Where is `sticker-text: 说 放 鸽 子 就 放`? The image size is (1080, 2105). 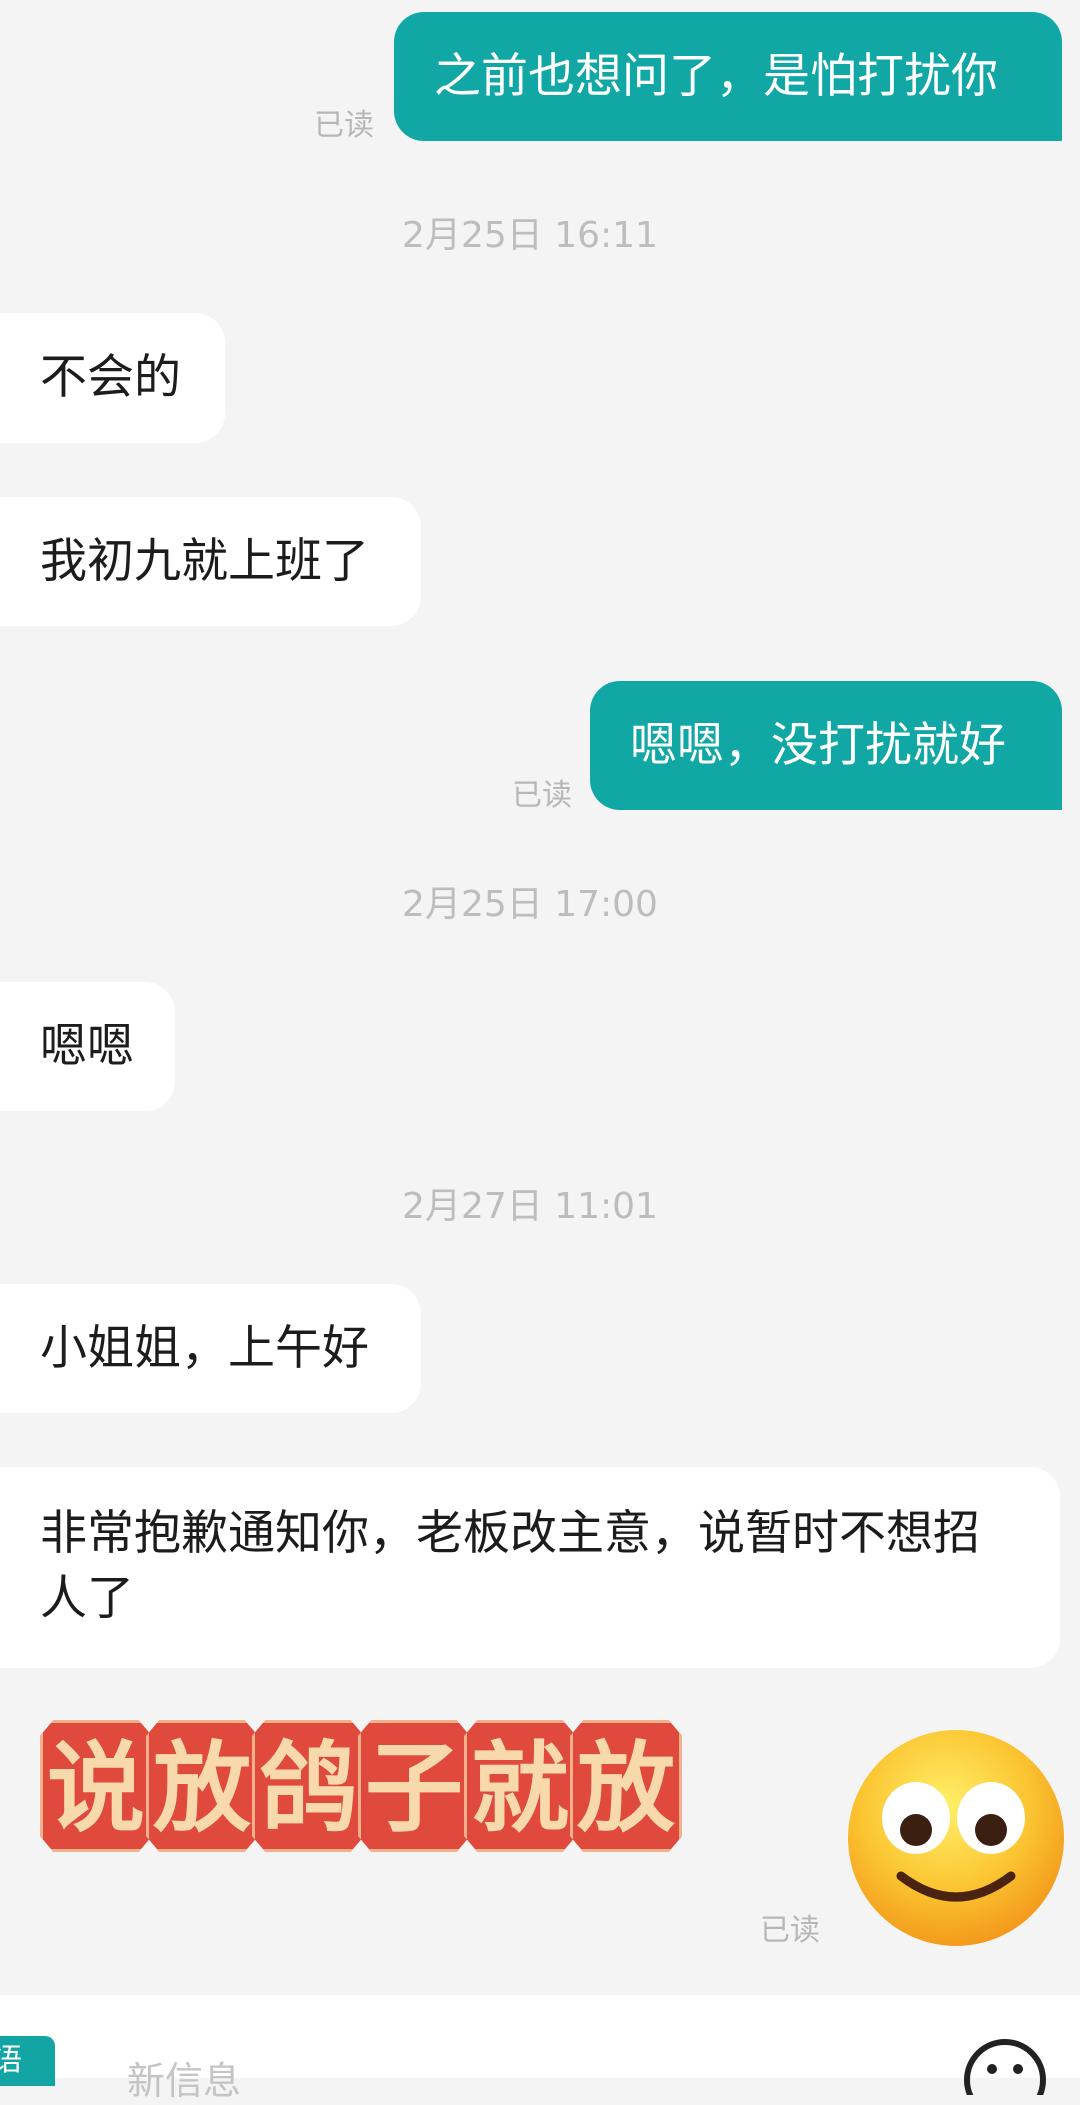
sticker-text: 说 放 鸽 子 就 放 is located at coordinates (361, 1786).